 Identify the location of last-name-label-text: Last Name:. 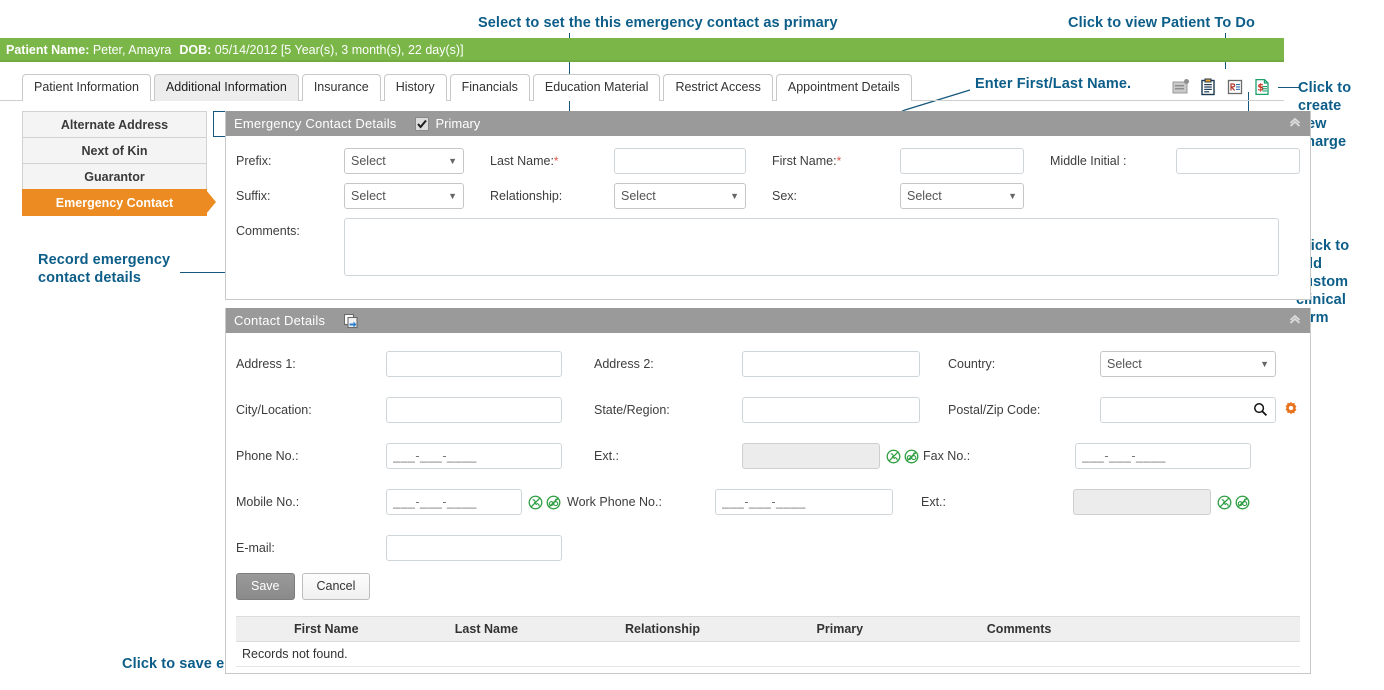
(522, 161).